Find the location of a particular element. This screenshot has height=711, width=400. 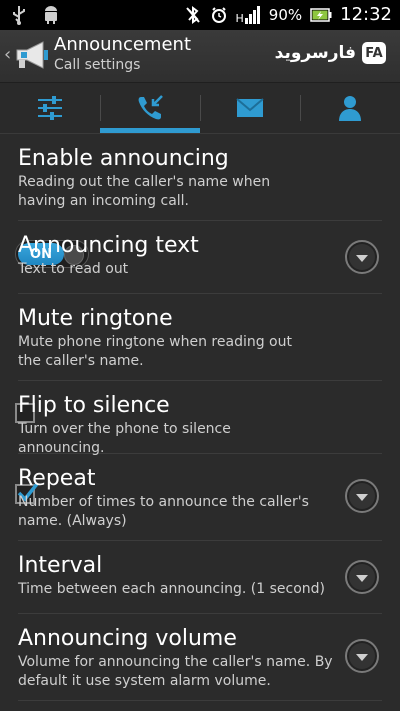

action-bar: ‹ Announcement Call settings فارسروید FA is located at coordinates (200, 56).